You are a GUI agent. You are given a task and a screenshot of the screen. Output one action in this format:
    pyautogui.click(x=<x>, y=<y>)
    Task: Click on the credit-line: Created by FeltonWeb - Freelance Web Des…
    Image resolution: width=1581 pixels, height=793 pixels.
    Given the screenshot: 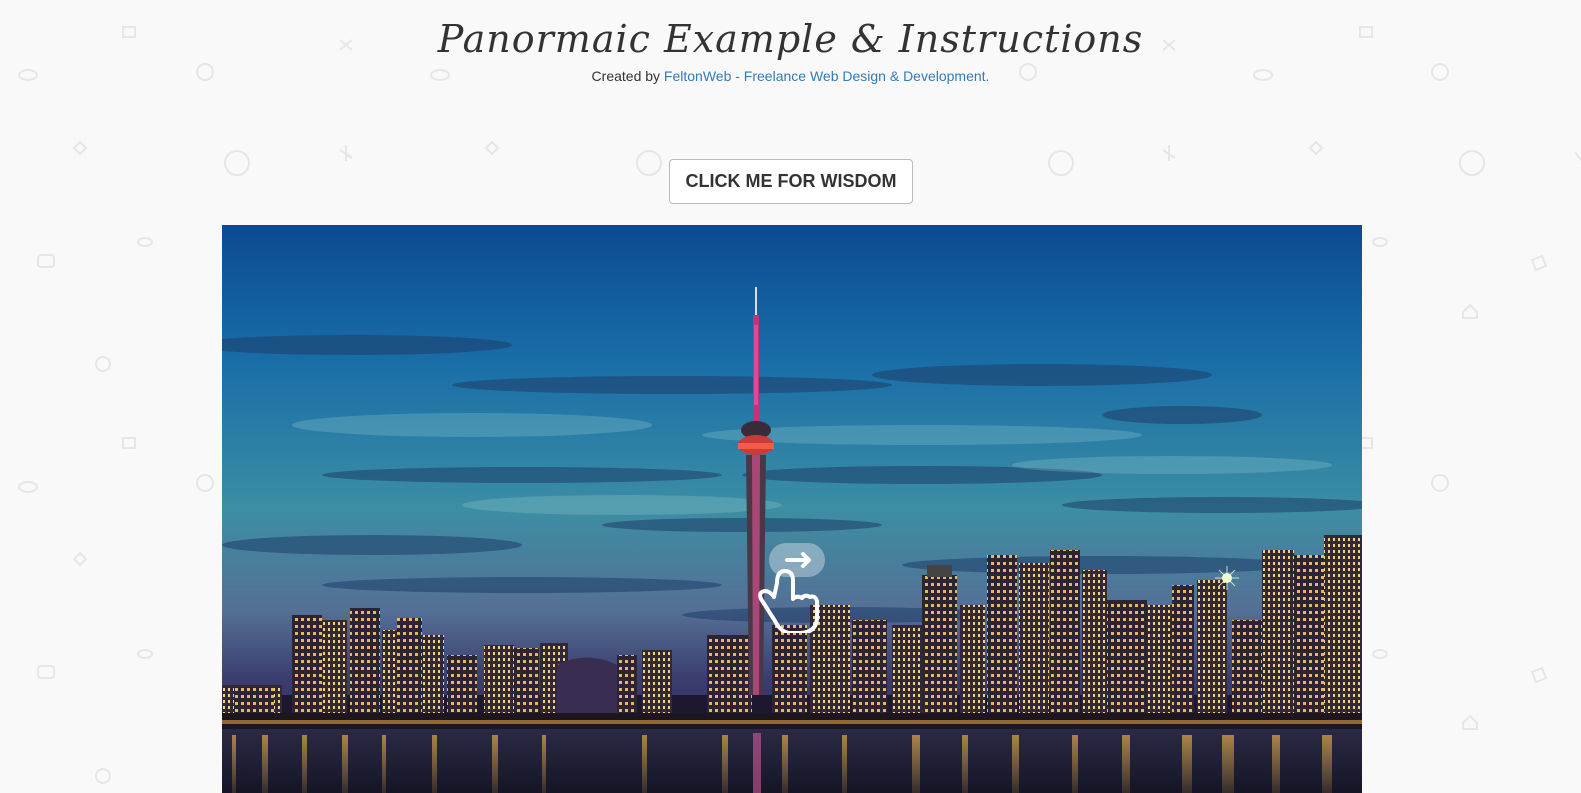 What is the action you would take?
    pyautogui.click(x=790, y=76)
    